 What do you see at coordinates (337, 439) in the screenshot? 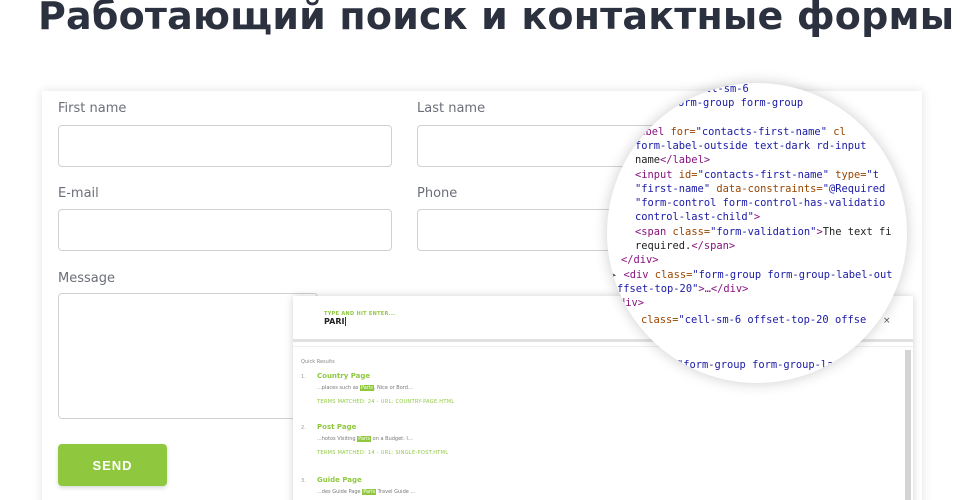
I see `snippet-text: ...hotos Visiting` at bounding box center [337, 439].